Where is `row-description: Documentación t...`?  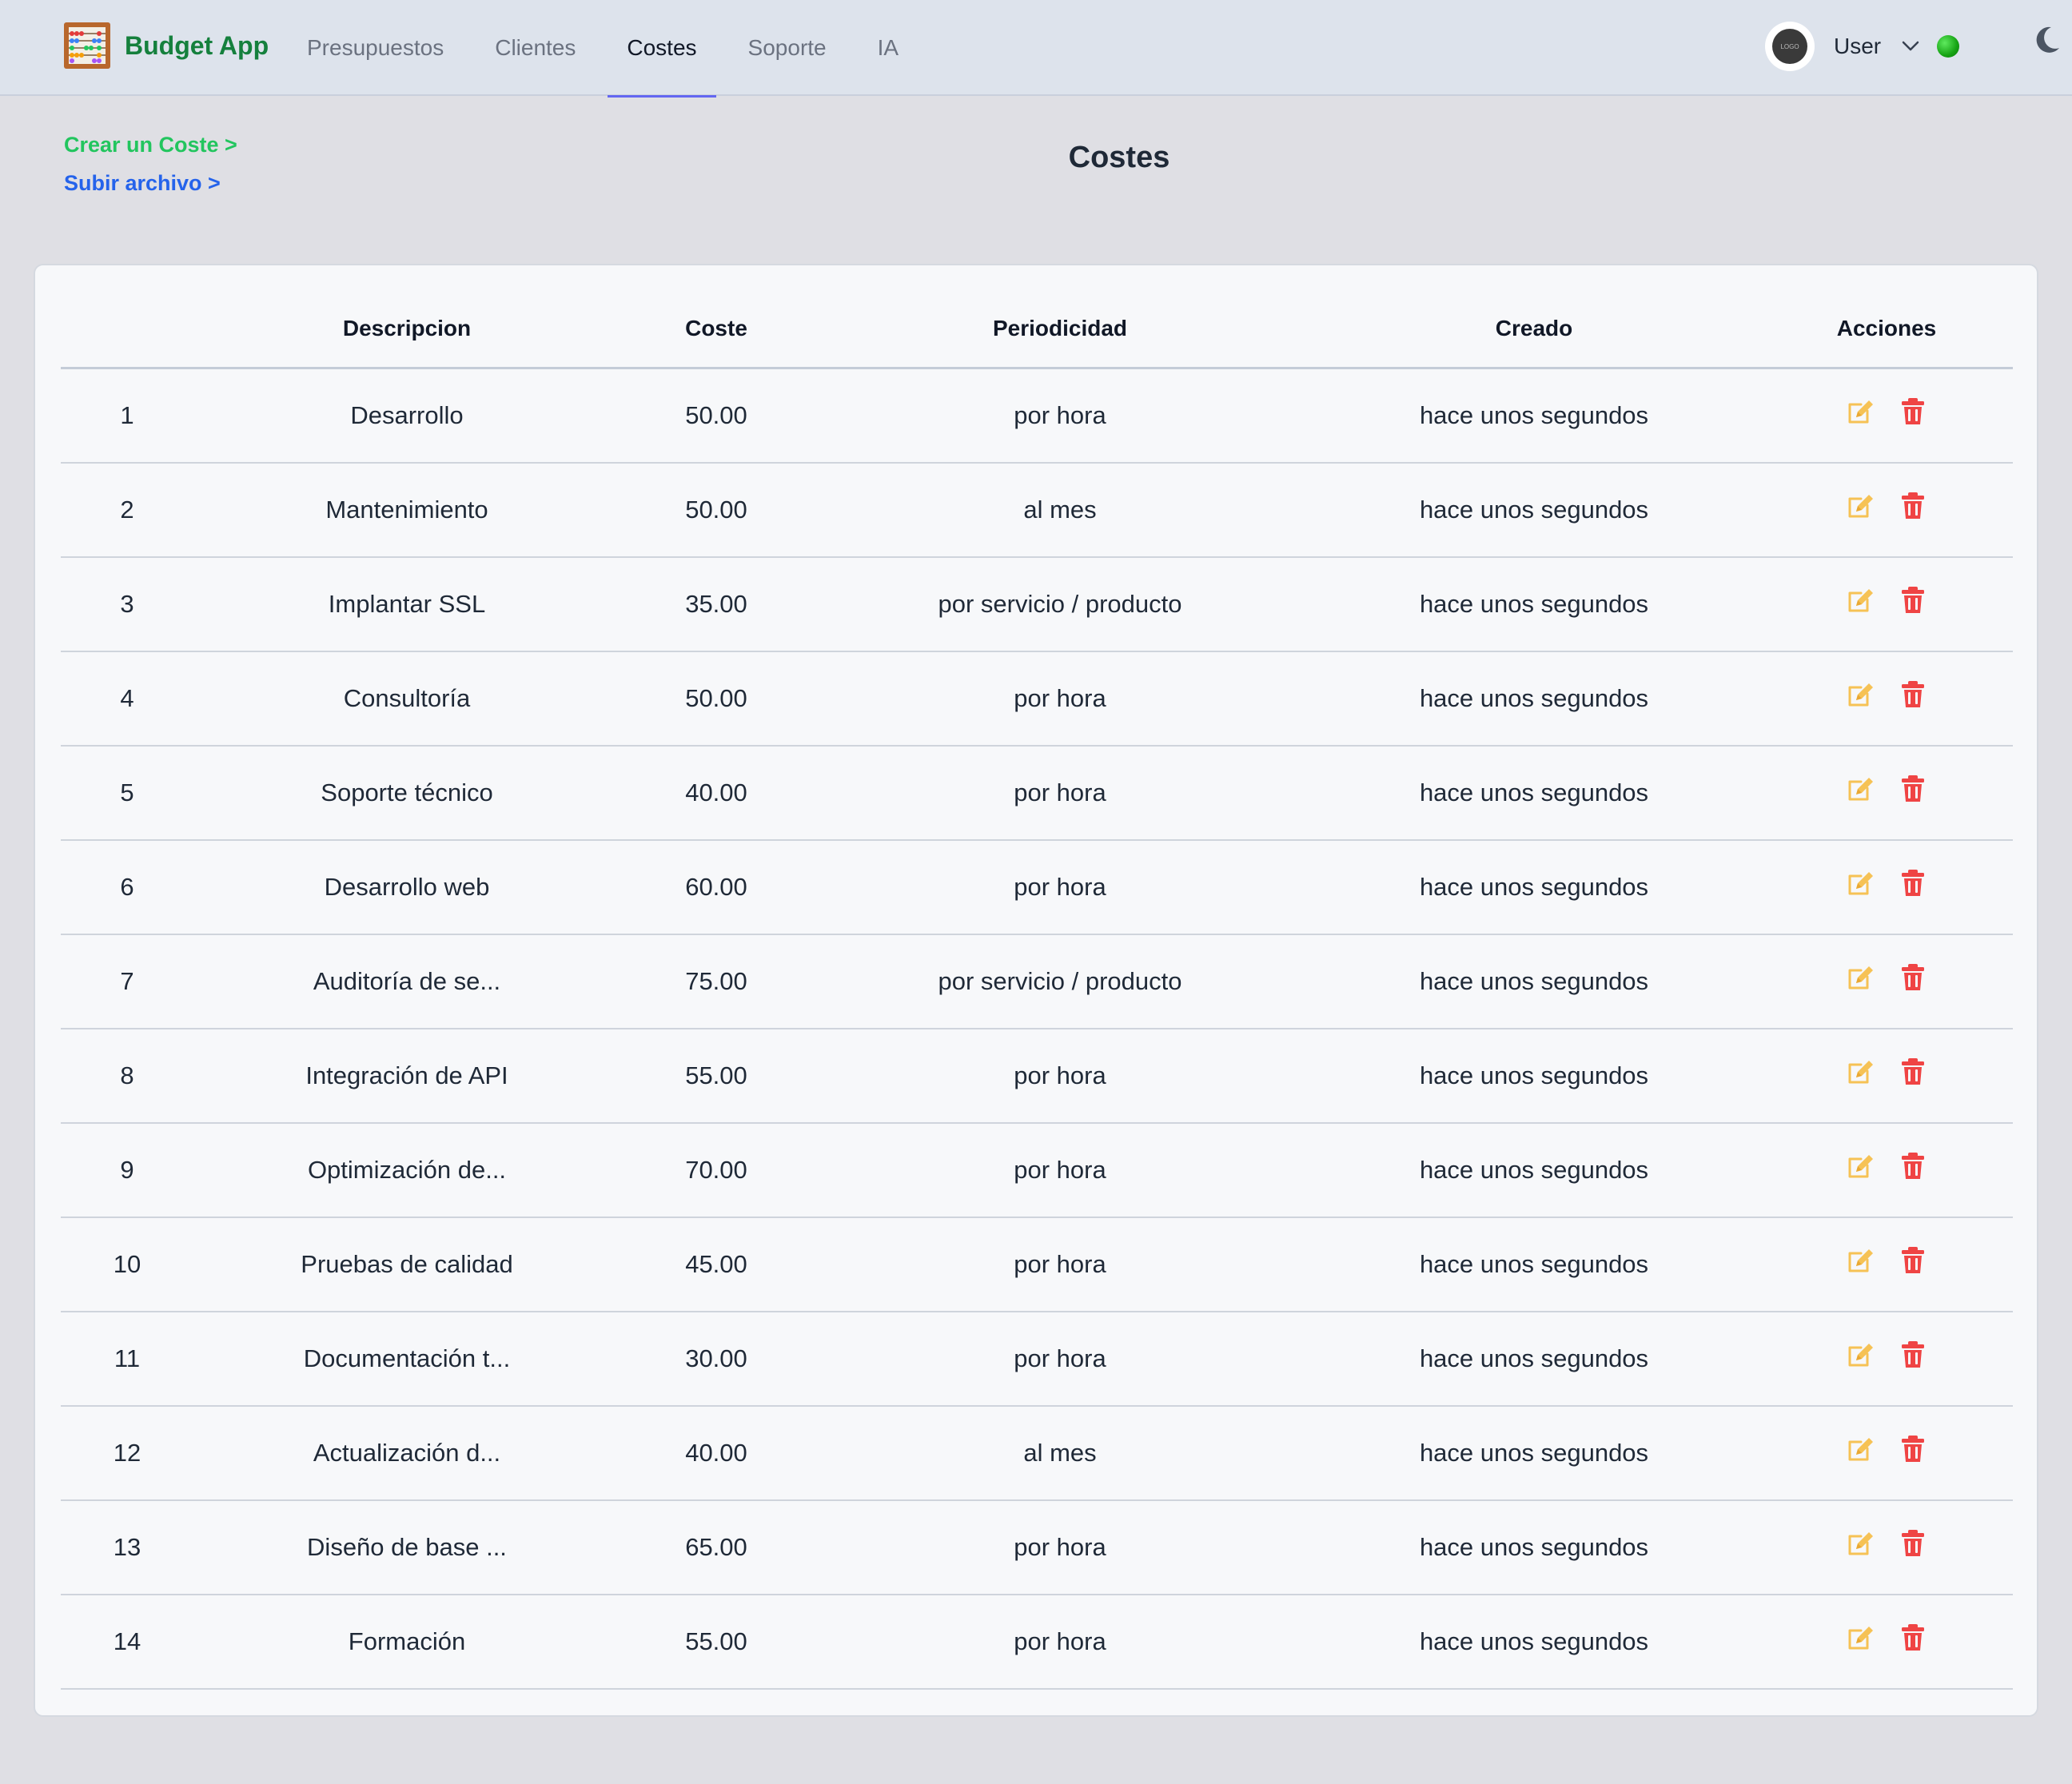 row-description: Documentación t... is located at coordinates (407, 1358).